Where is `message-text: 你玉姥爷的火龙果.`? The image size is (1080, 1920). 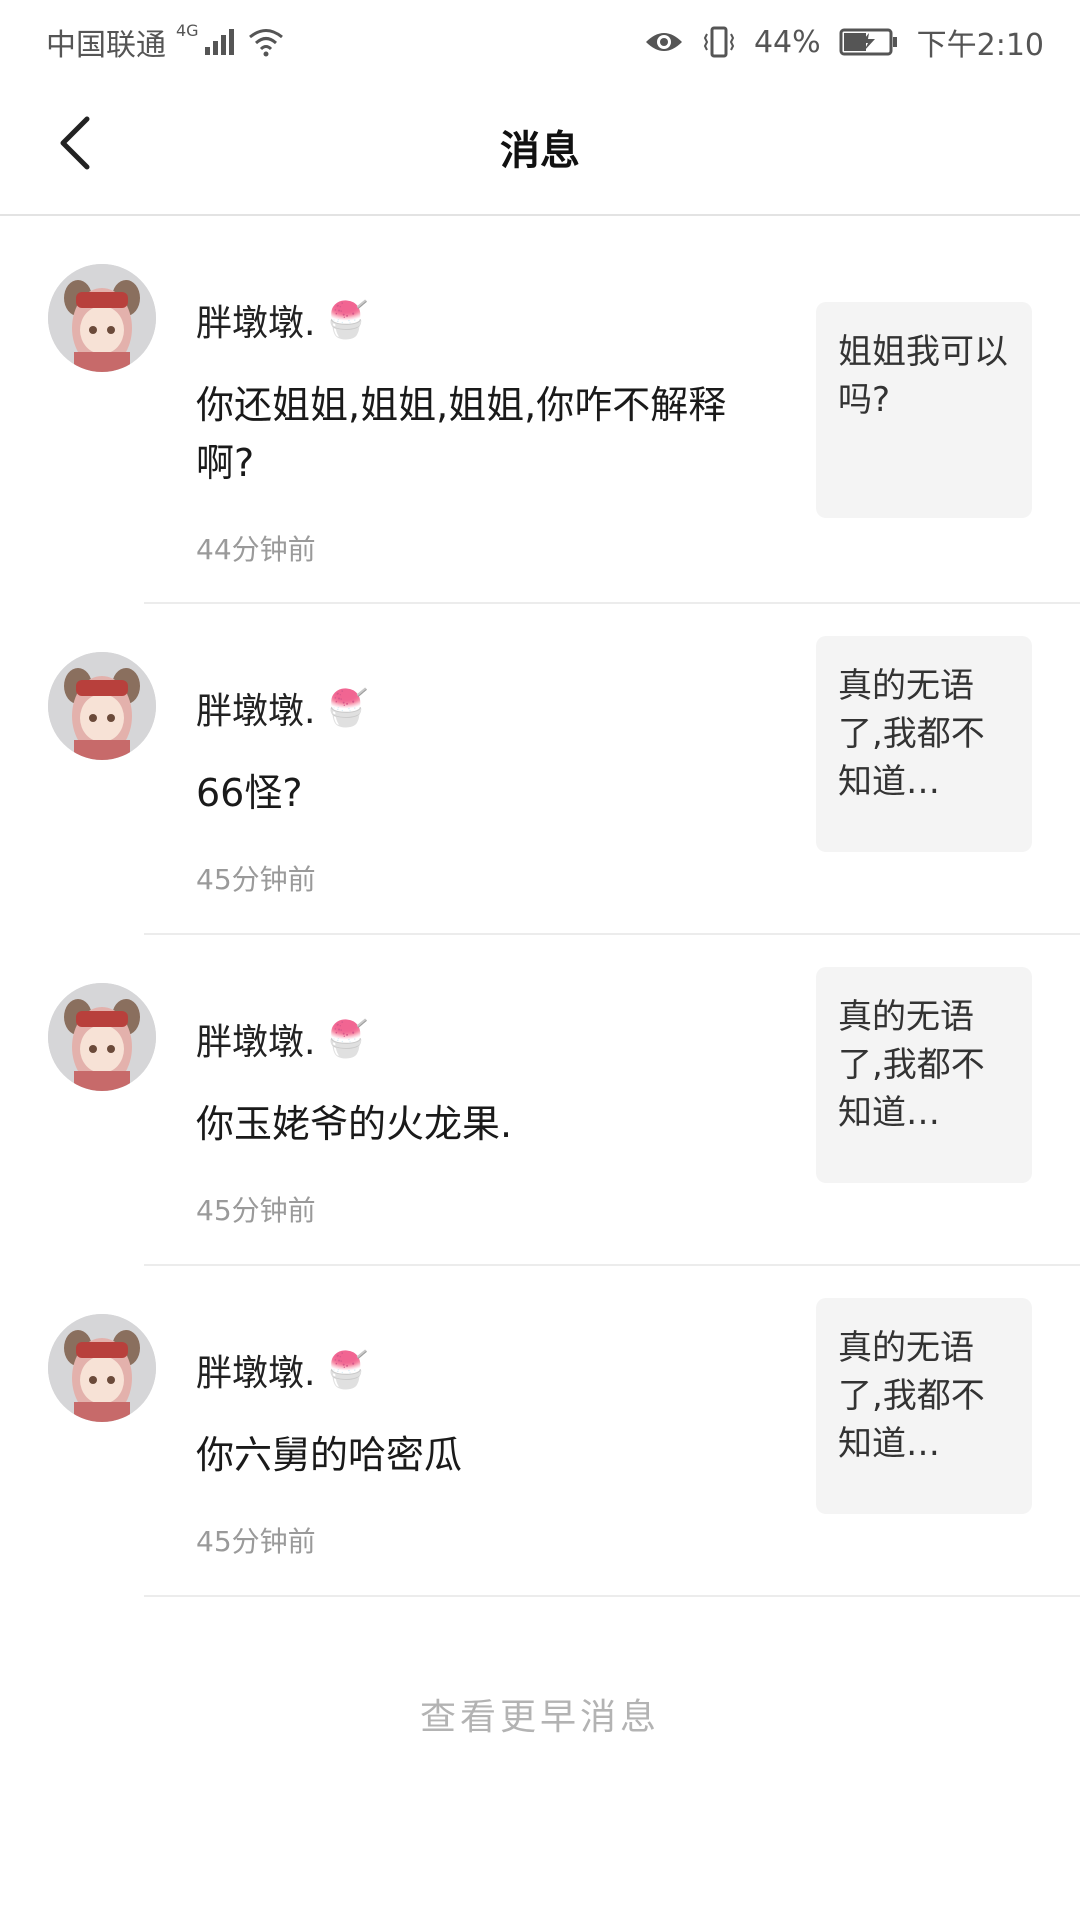
message-text: 你玉姥爷的火龙果. is located at coordinates (354, 1124).